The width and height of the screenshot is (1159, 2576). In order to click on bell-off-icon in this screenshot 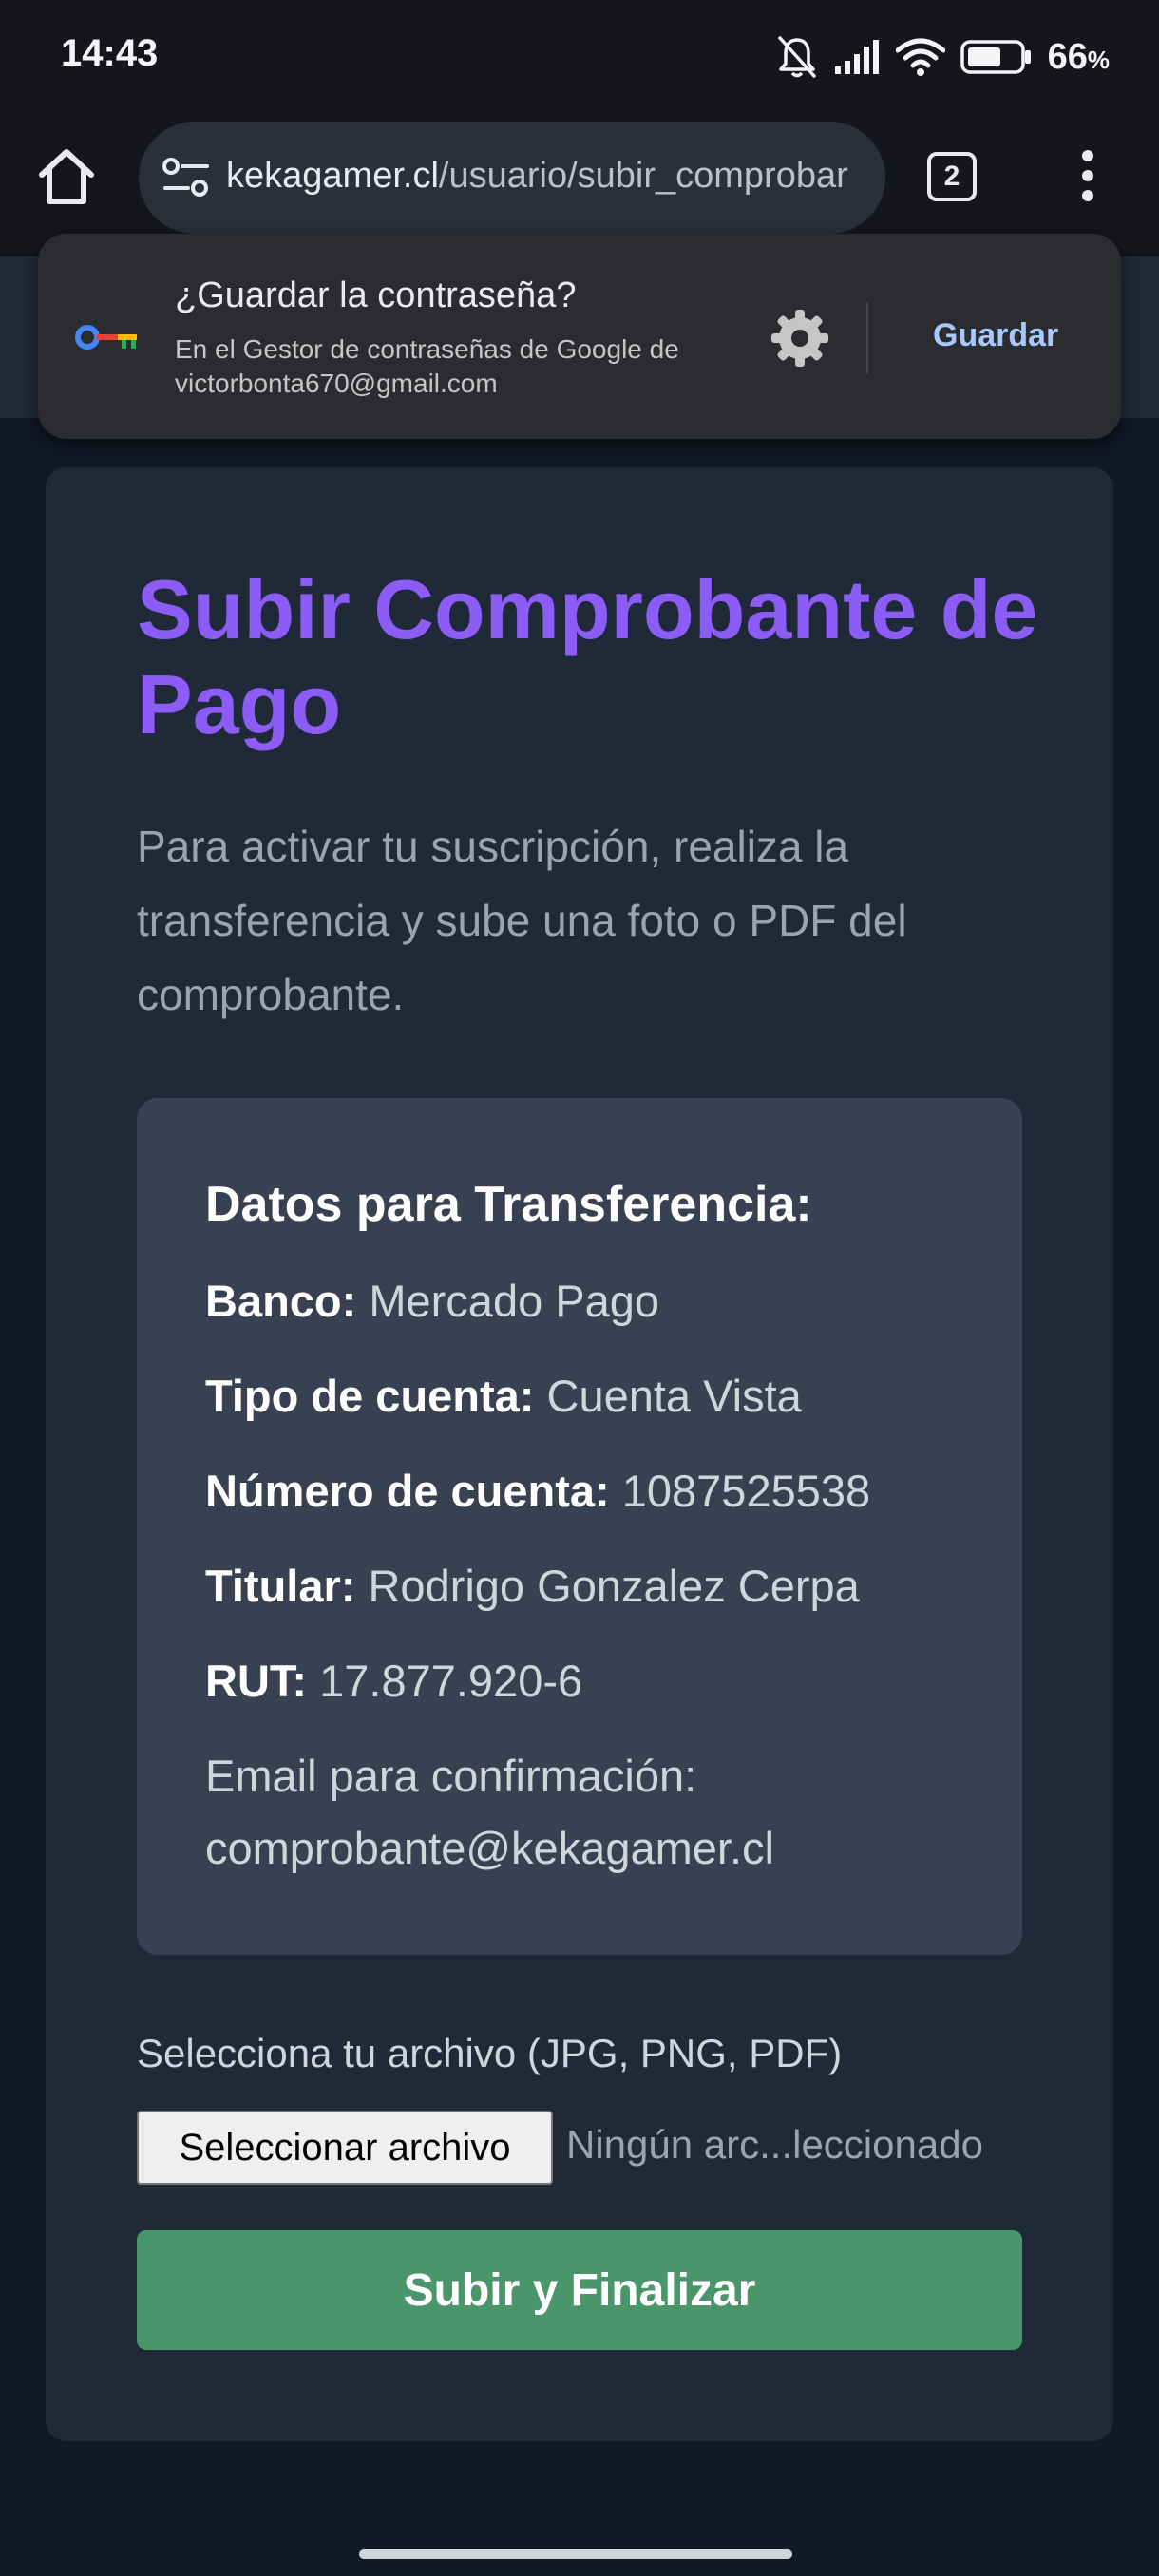, I will do `click(796, 57)`.